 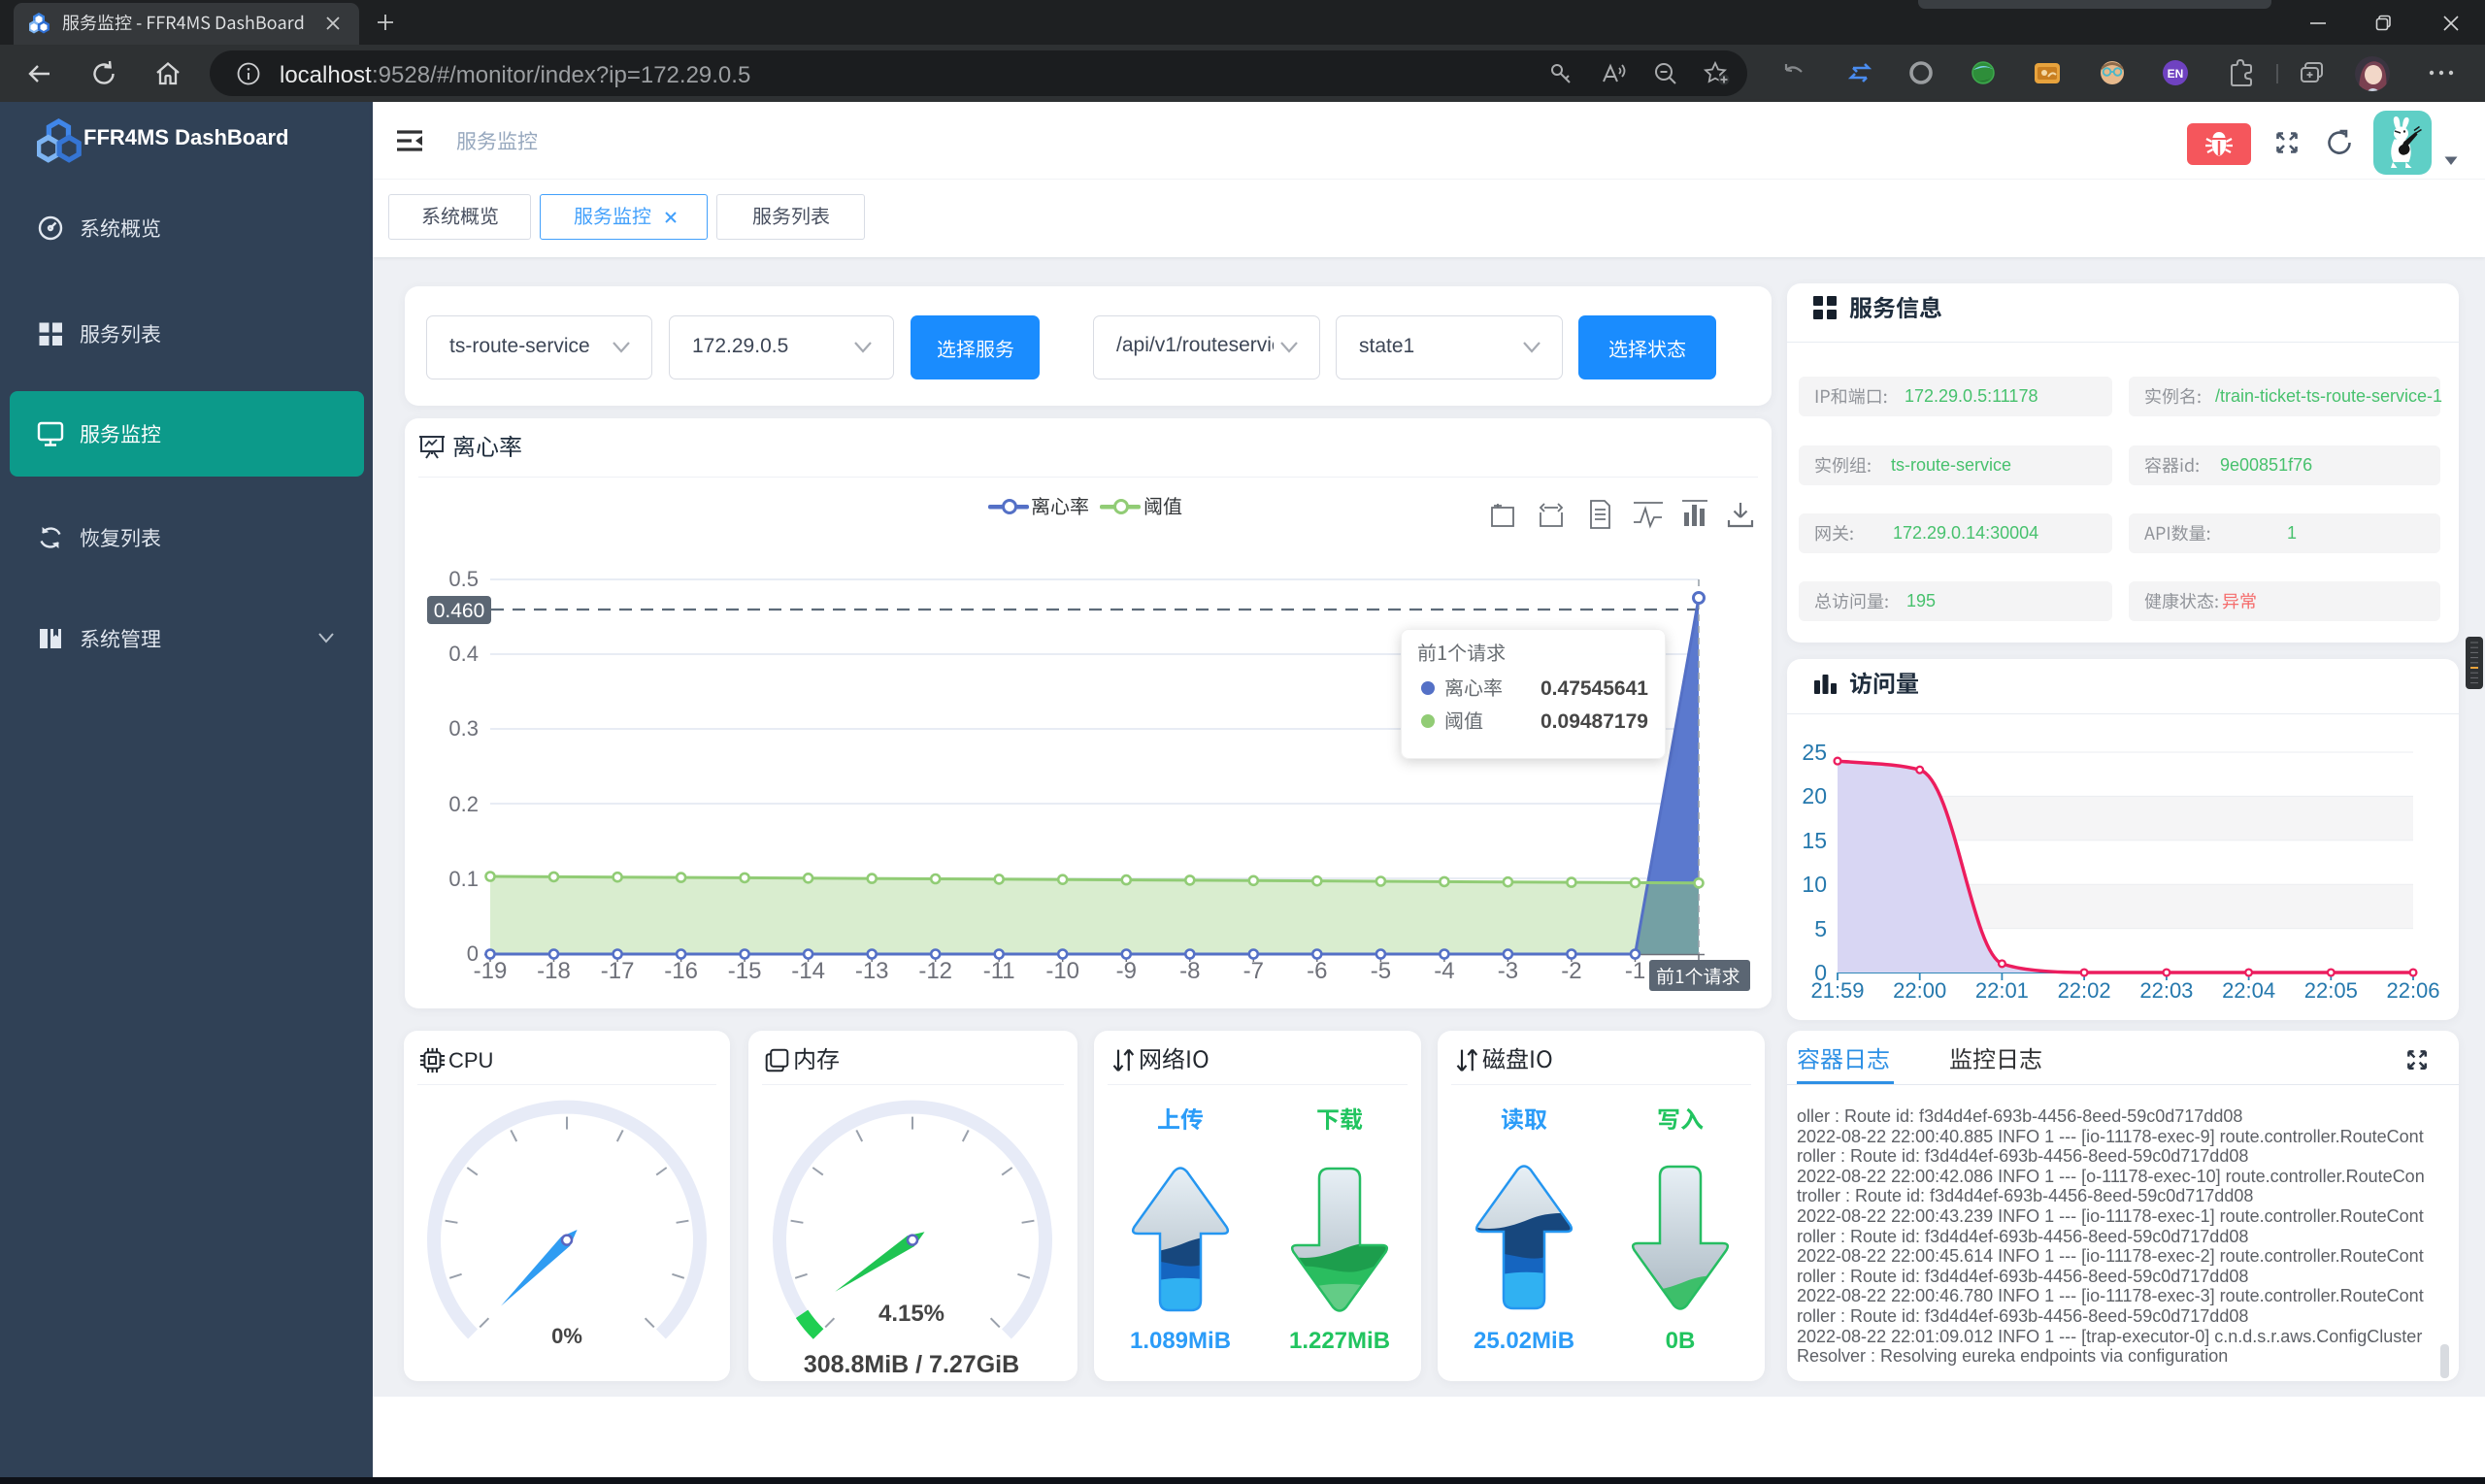 I want to click on svg-text: 5, so click(x=1821, y=928).